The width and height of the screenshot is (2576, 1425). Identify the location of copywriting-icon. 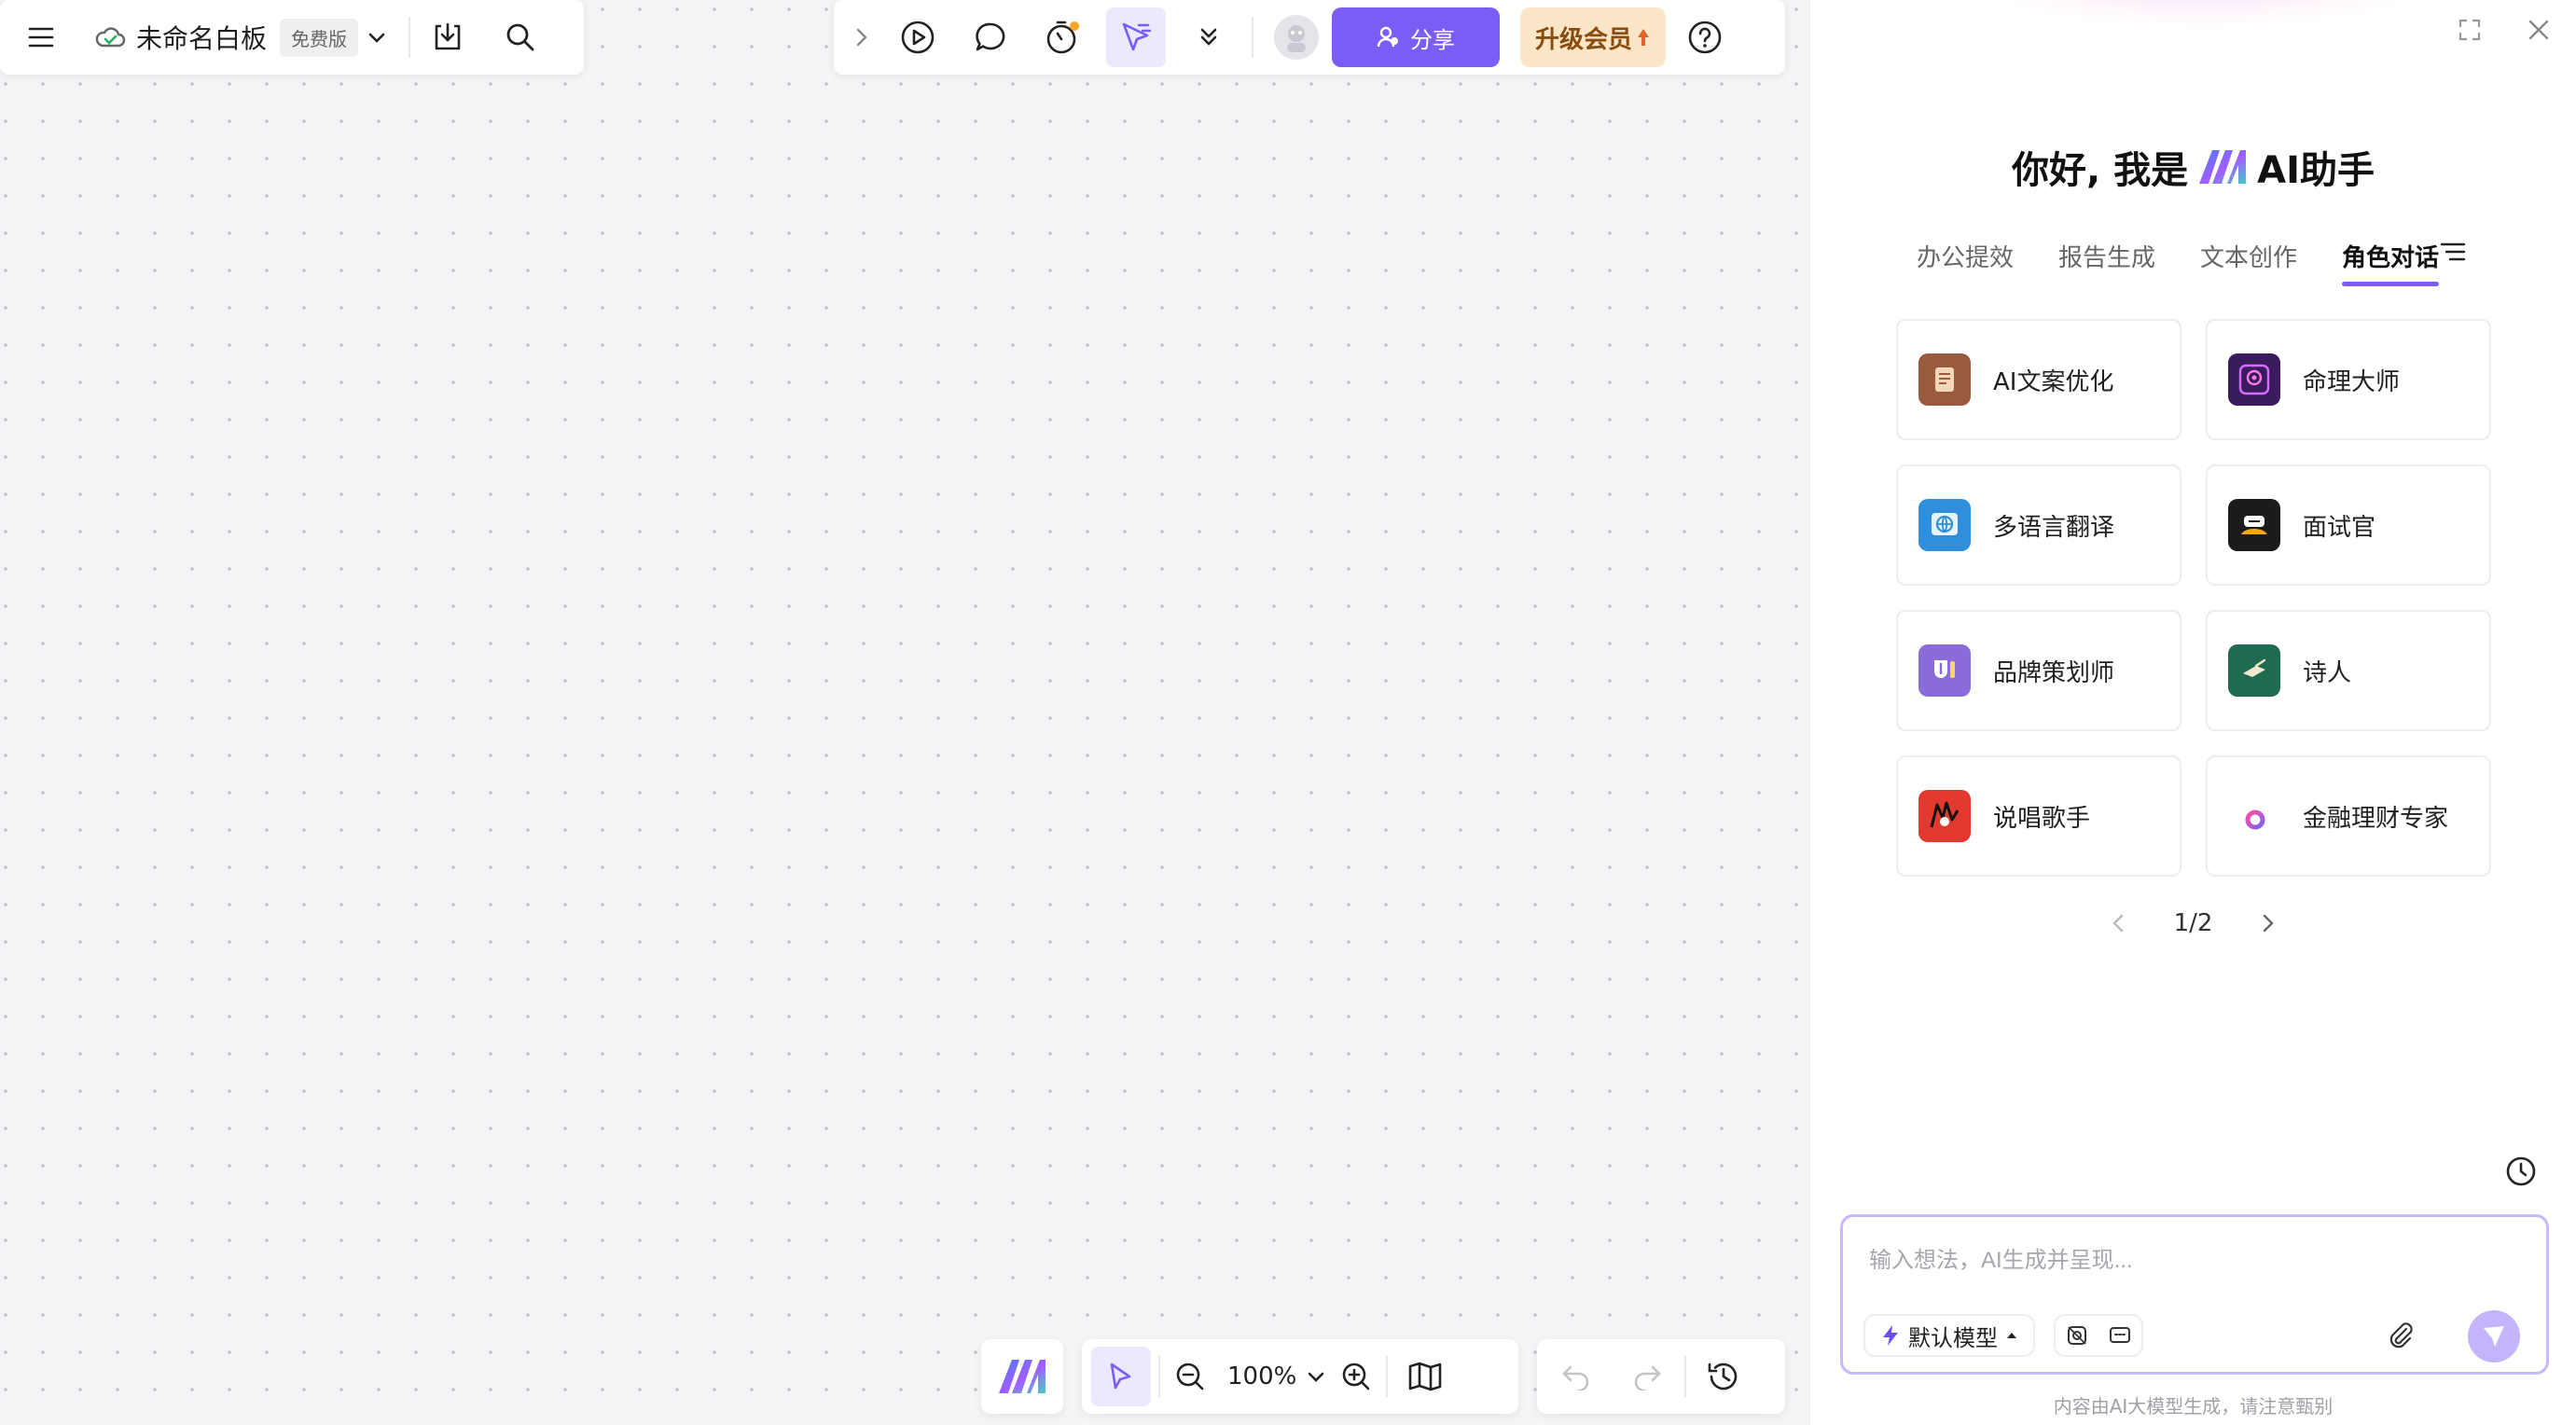
(1944, 380).